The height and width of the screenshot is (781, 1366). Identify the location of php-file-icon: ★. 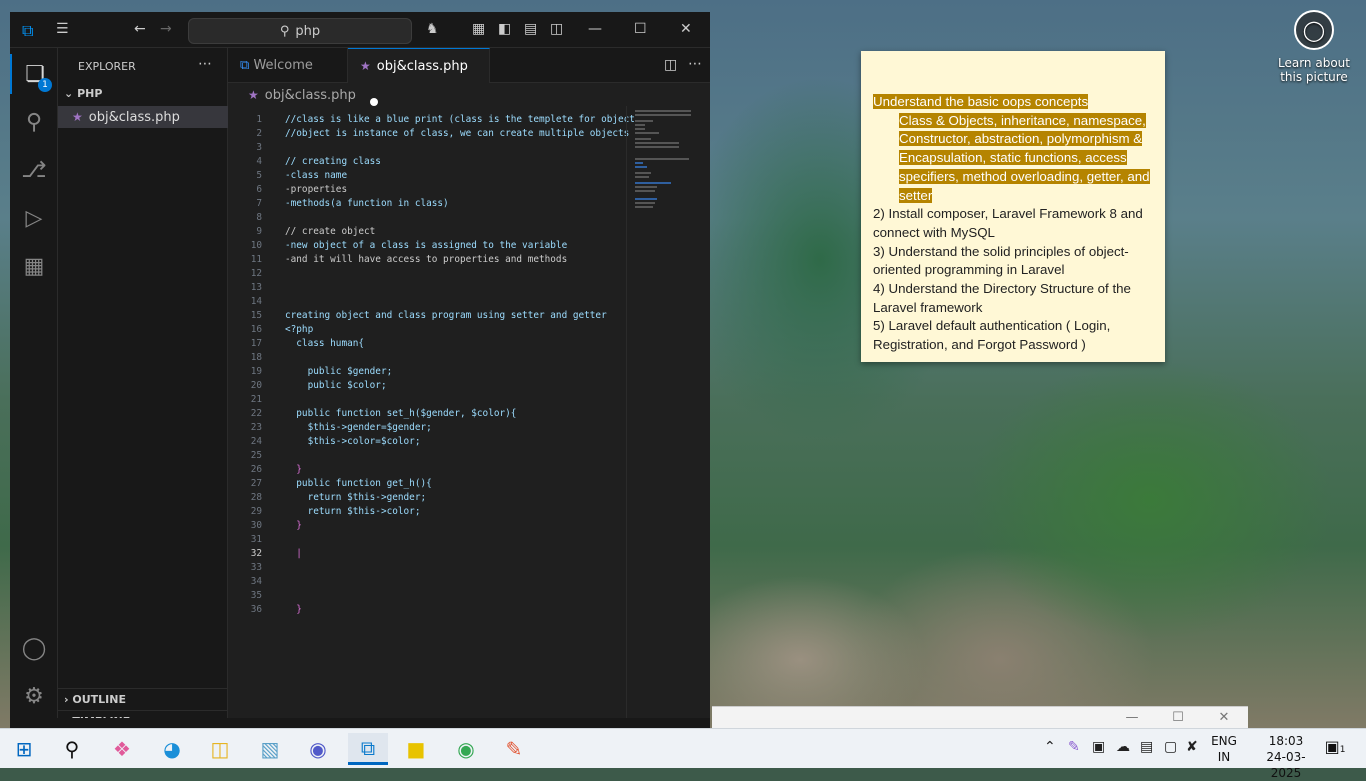
(253, 95).